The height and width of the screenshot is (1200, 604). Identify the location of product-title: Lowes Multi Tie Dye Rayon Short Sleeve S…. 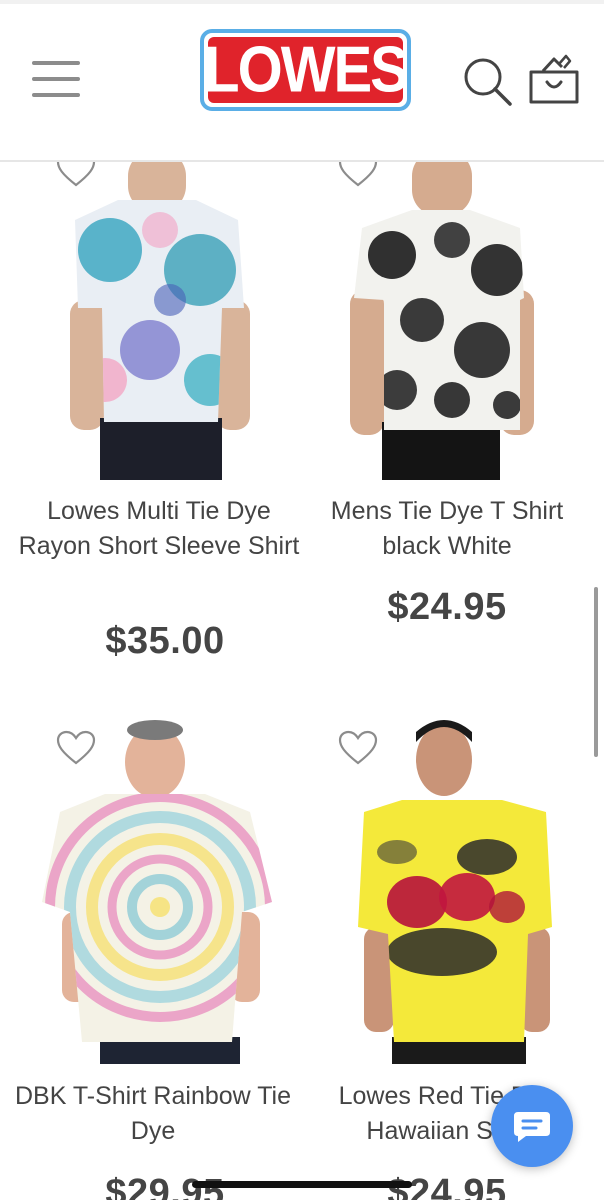
(159, 529).